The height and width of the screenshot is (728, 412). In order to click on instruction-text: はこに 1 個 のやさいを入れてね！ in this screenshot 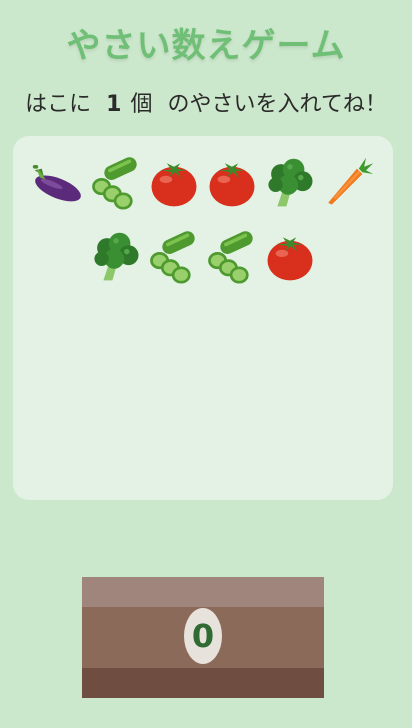, I will do `click(206, 102)`.